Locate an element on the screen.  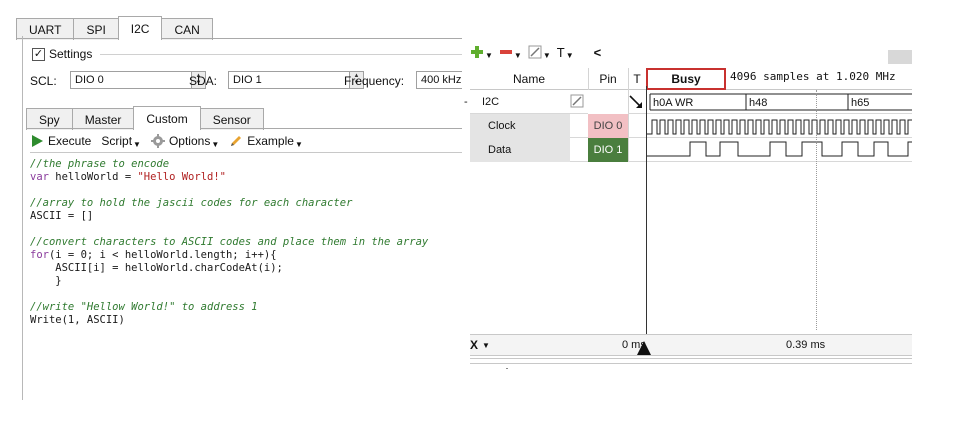
tab-spi: SPI is located at coordinates (96, 29).